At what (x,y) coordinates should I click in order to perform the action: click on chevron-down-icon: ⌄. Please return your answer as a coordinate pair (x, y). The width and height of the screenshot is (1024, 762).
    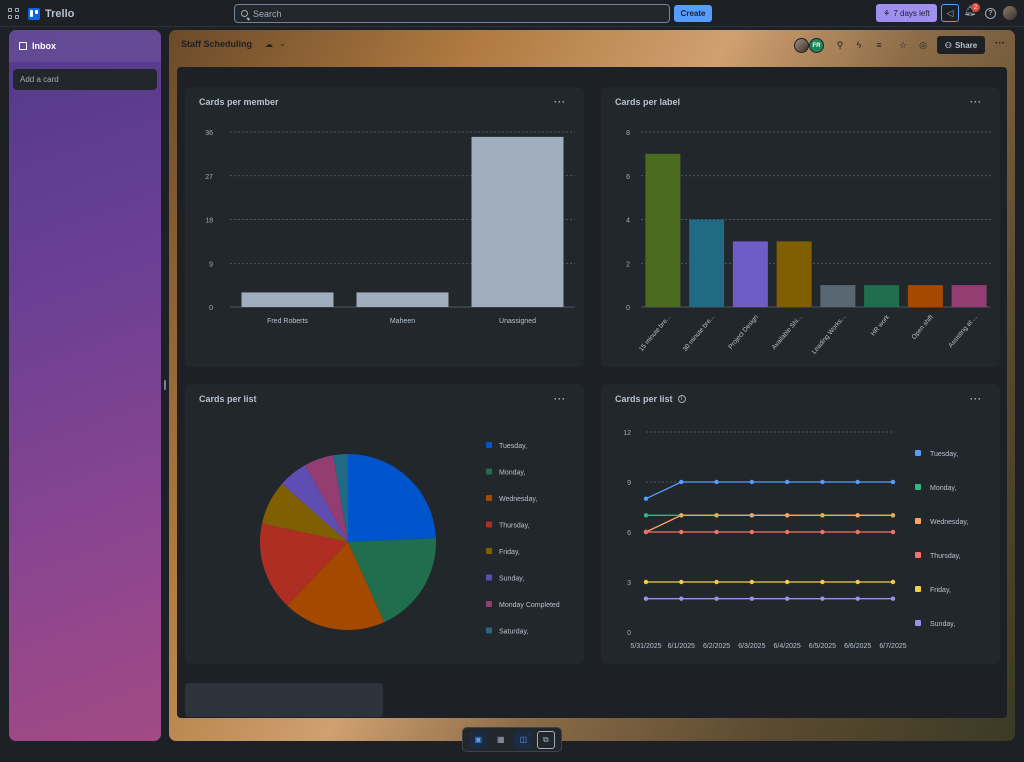
    Looking at the image, I should click on (282, 43).